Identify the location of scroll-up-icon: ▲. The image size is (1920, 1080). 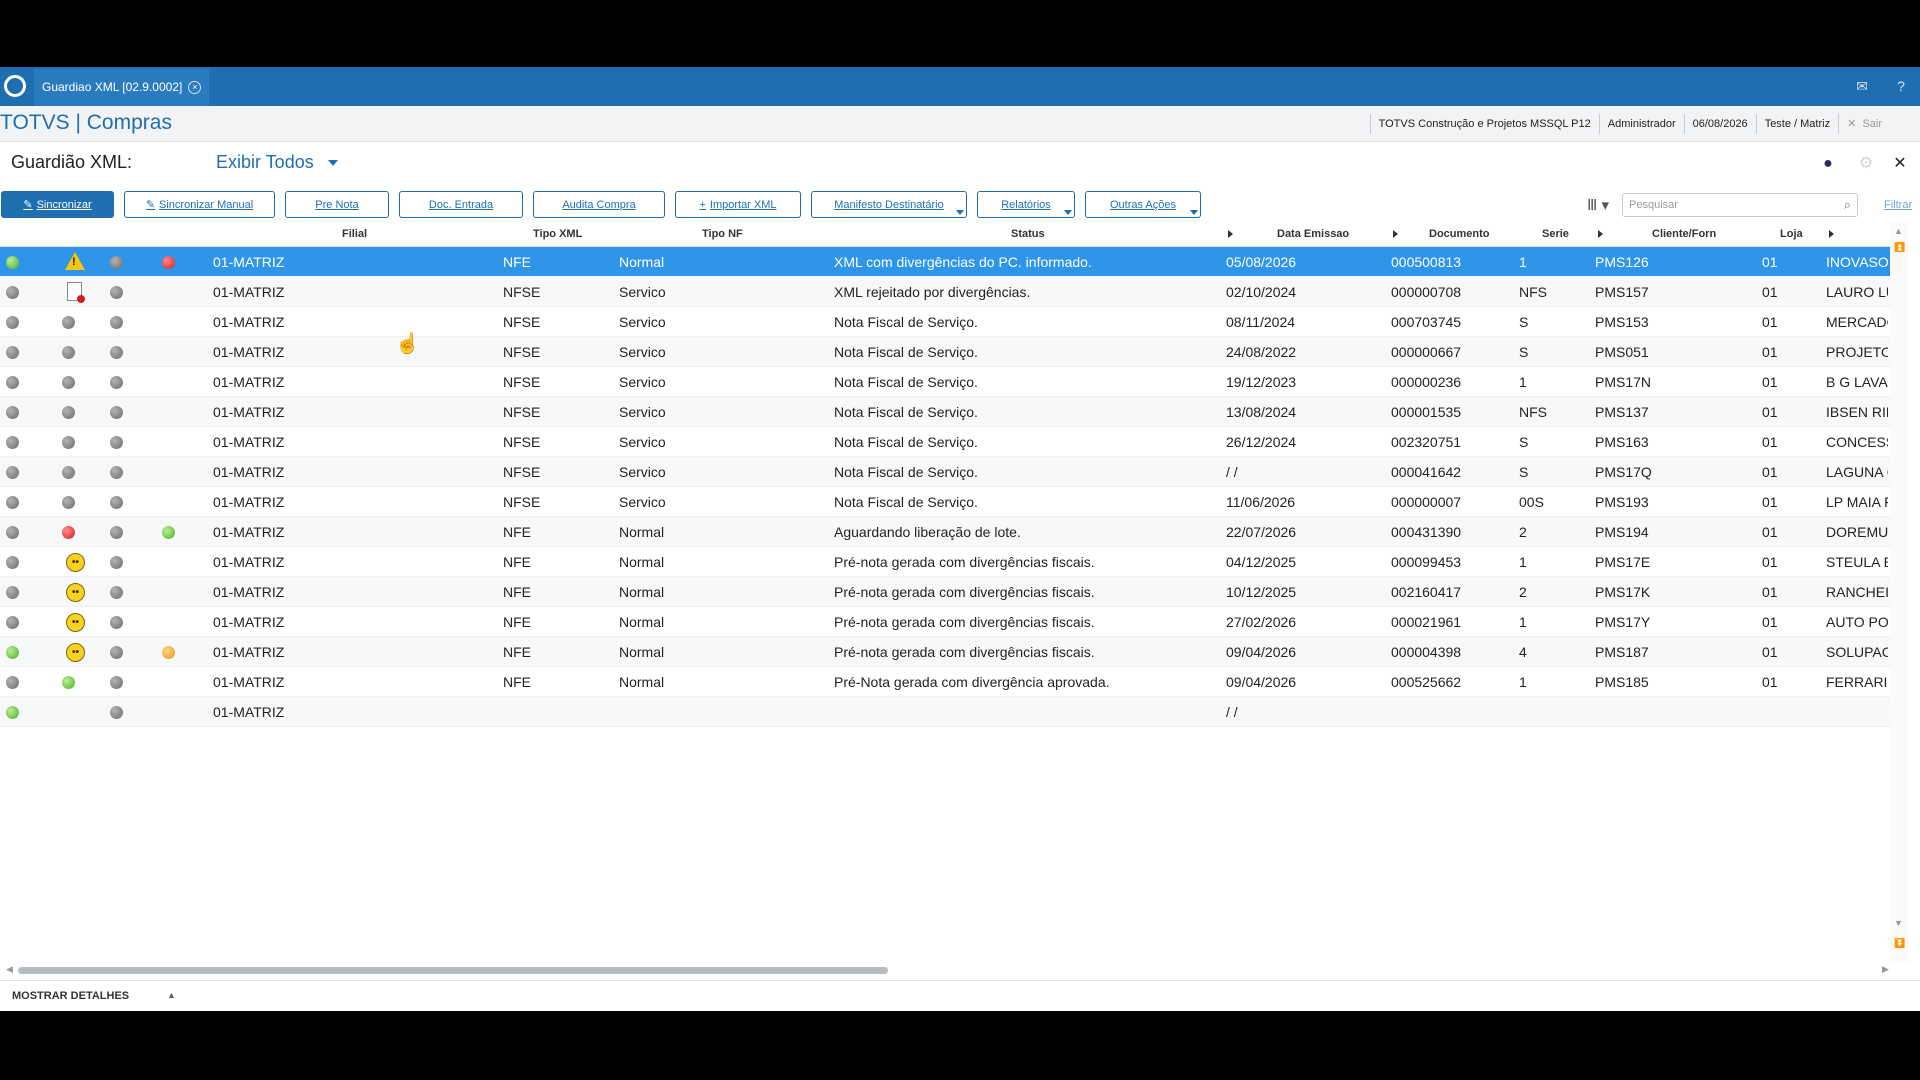
(1898, 231).